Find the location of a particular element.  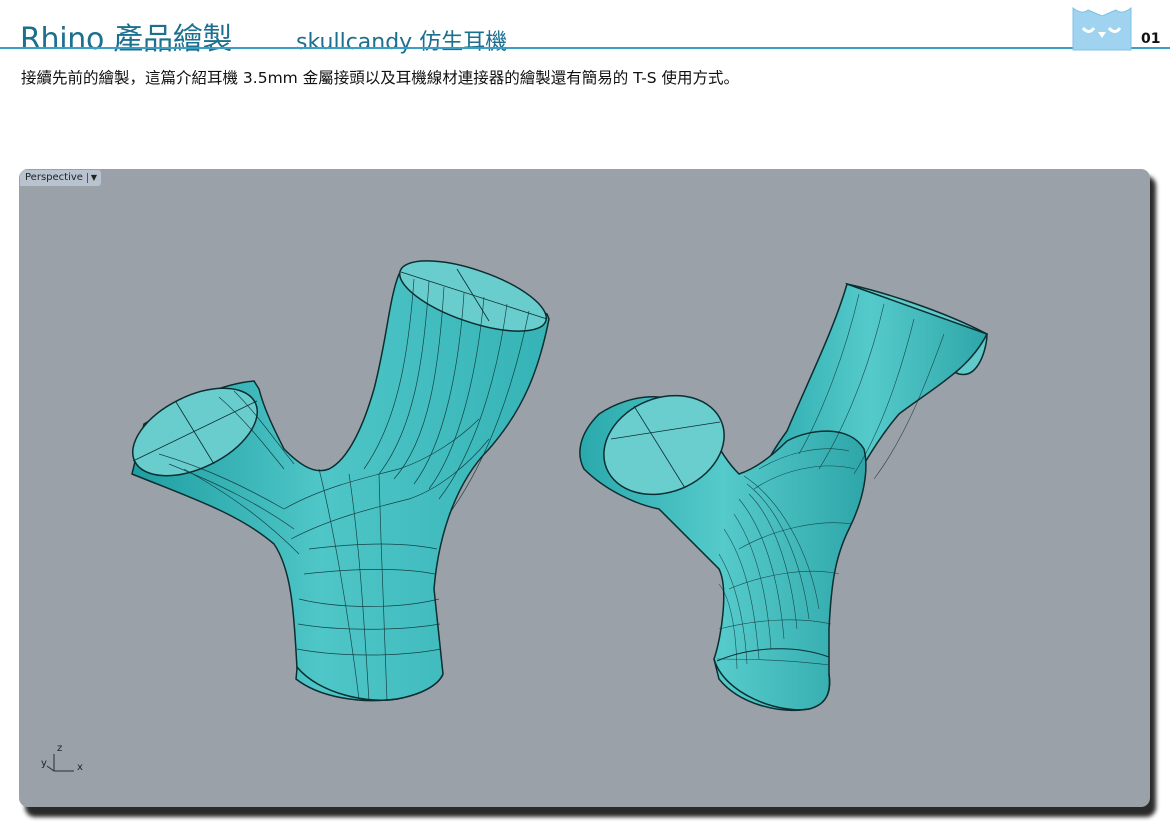

page-title: Rhino 產品繪製 is located at coordinates (126, 39).